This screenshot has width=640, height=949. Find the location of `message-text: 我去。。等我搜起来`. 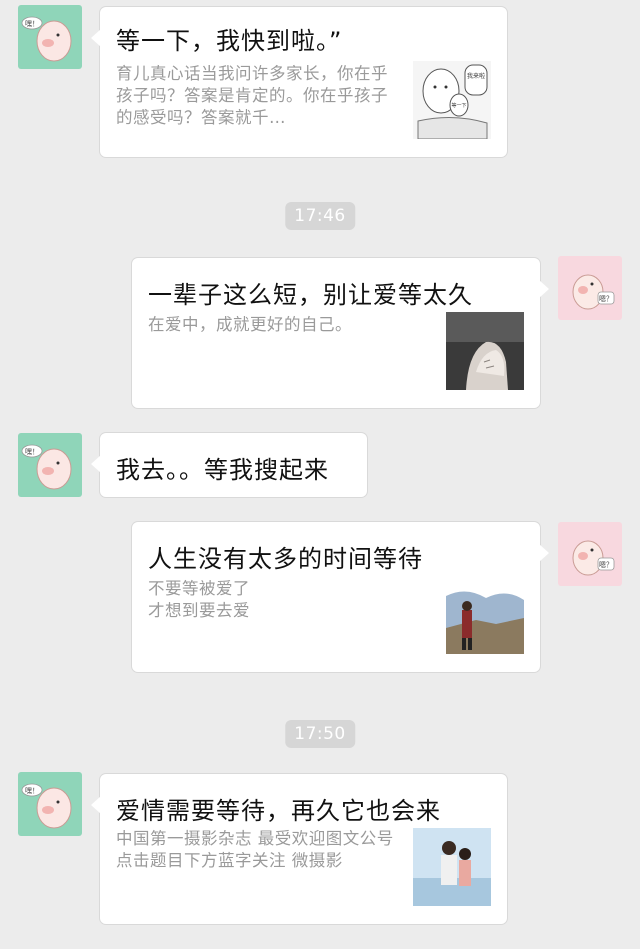

message-text: 我去。。等我搜起来 is located at coordinates (222, 470).